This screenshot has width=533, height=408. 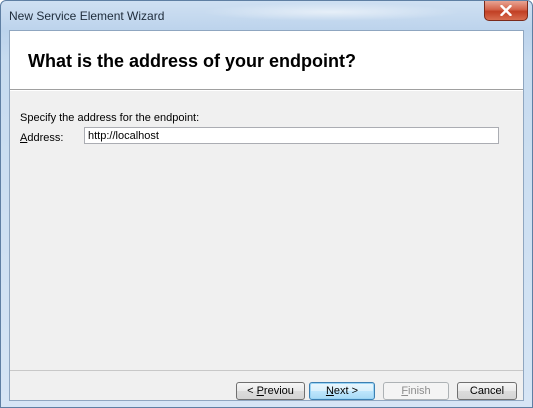 I want to click on title-bar: New Service Element Wizard, so click(x=266, y=15).